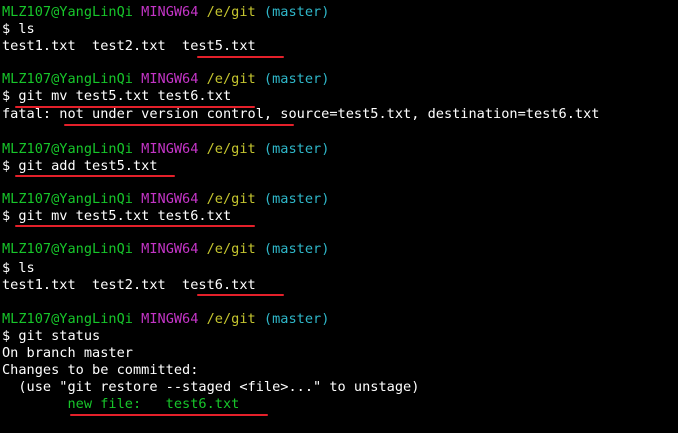 This screenshot has height=433, width=678. What do you see at coordinates (88, 166) in the screenshot?
I see `command-text: git add test5.txt` at bounding box center [88, 166].